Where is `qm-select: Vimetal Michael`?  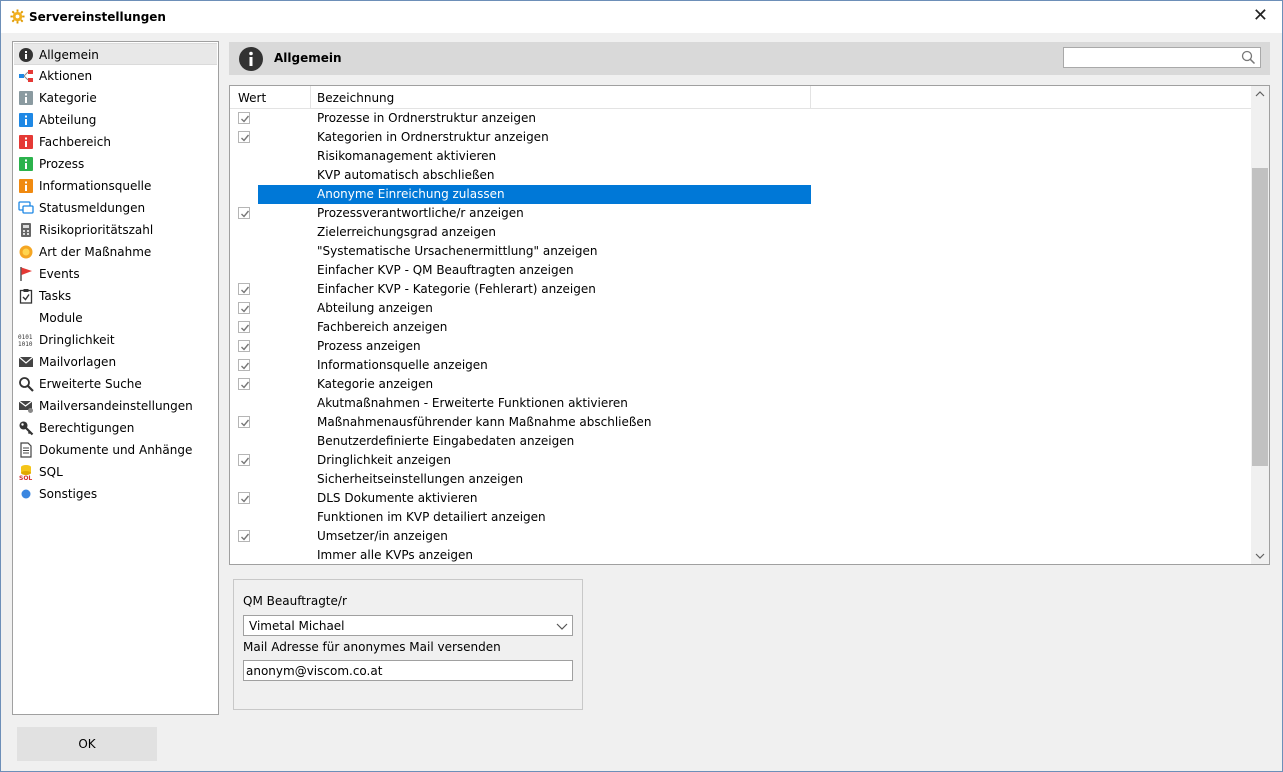
qm-select: Vimetal Michael is located at coordinates (408, 625).